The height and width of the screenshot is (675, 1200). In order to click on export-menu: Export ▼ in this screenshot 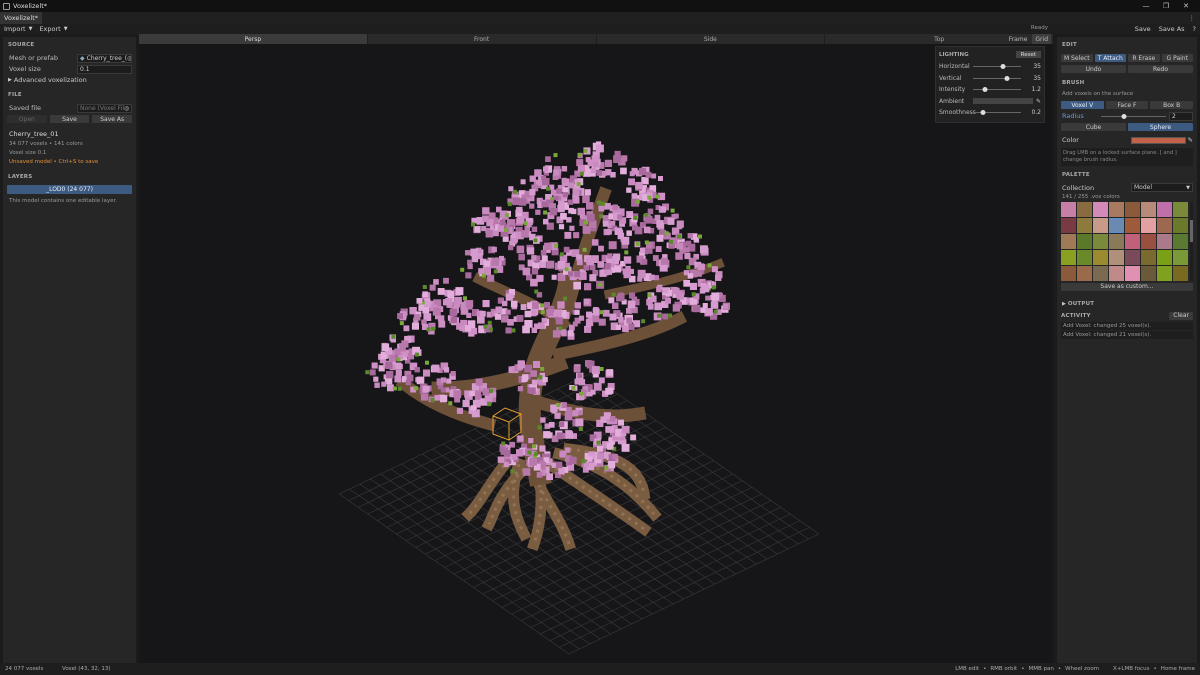, I will do `click(52, 29)`.